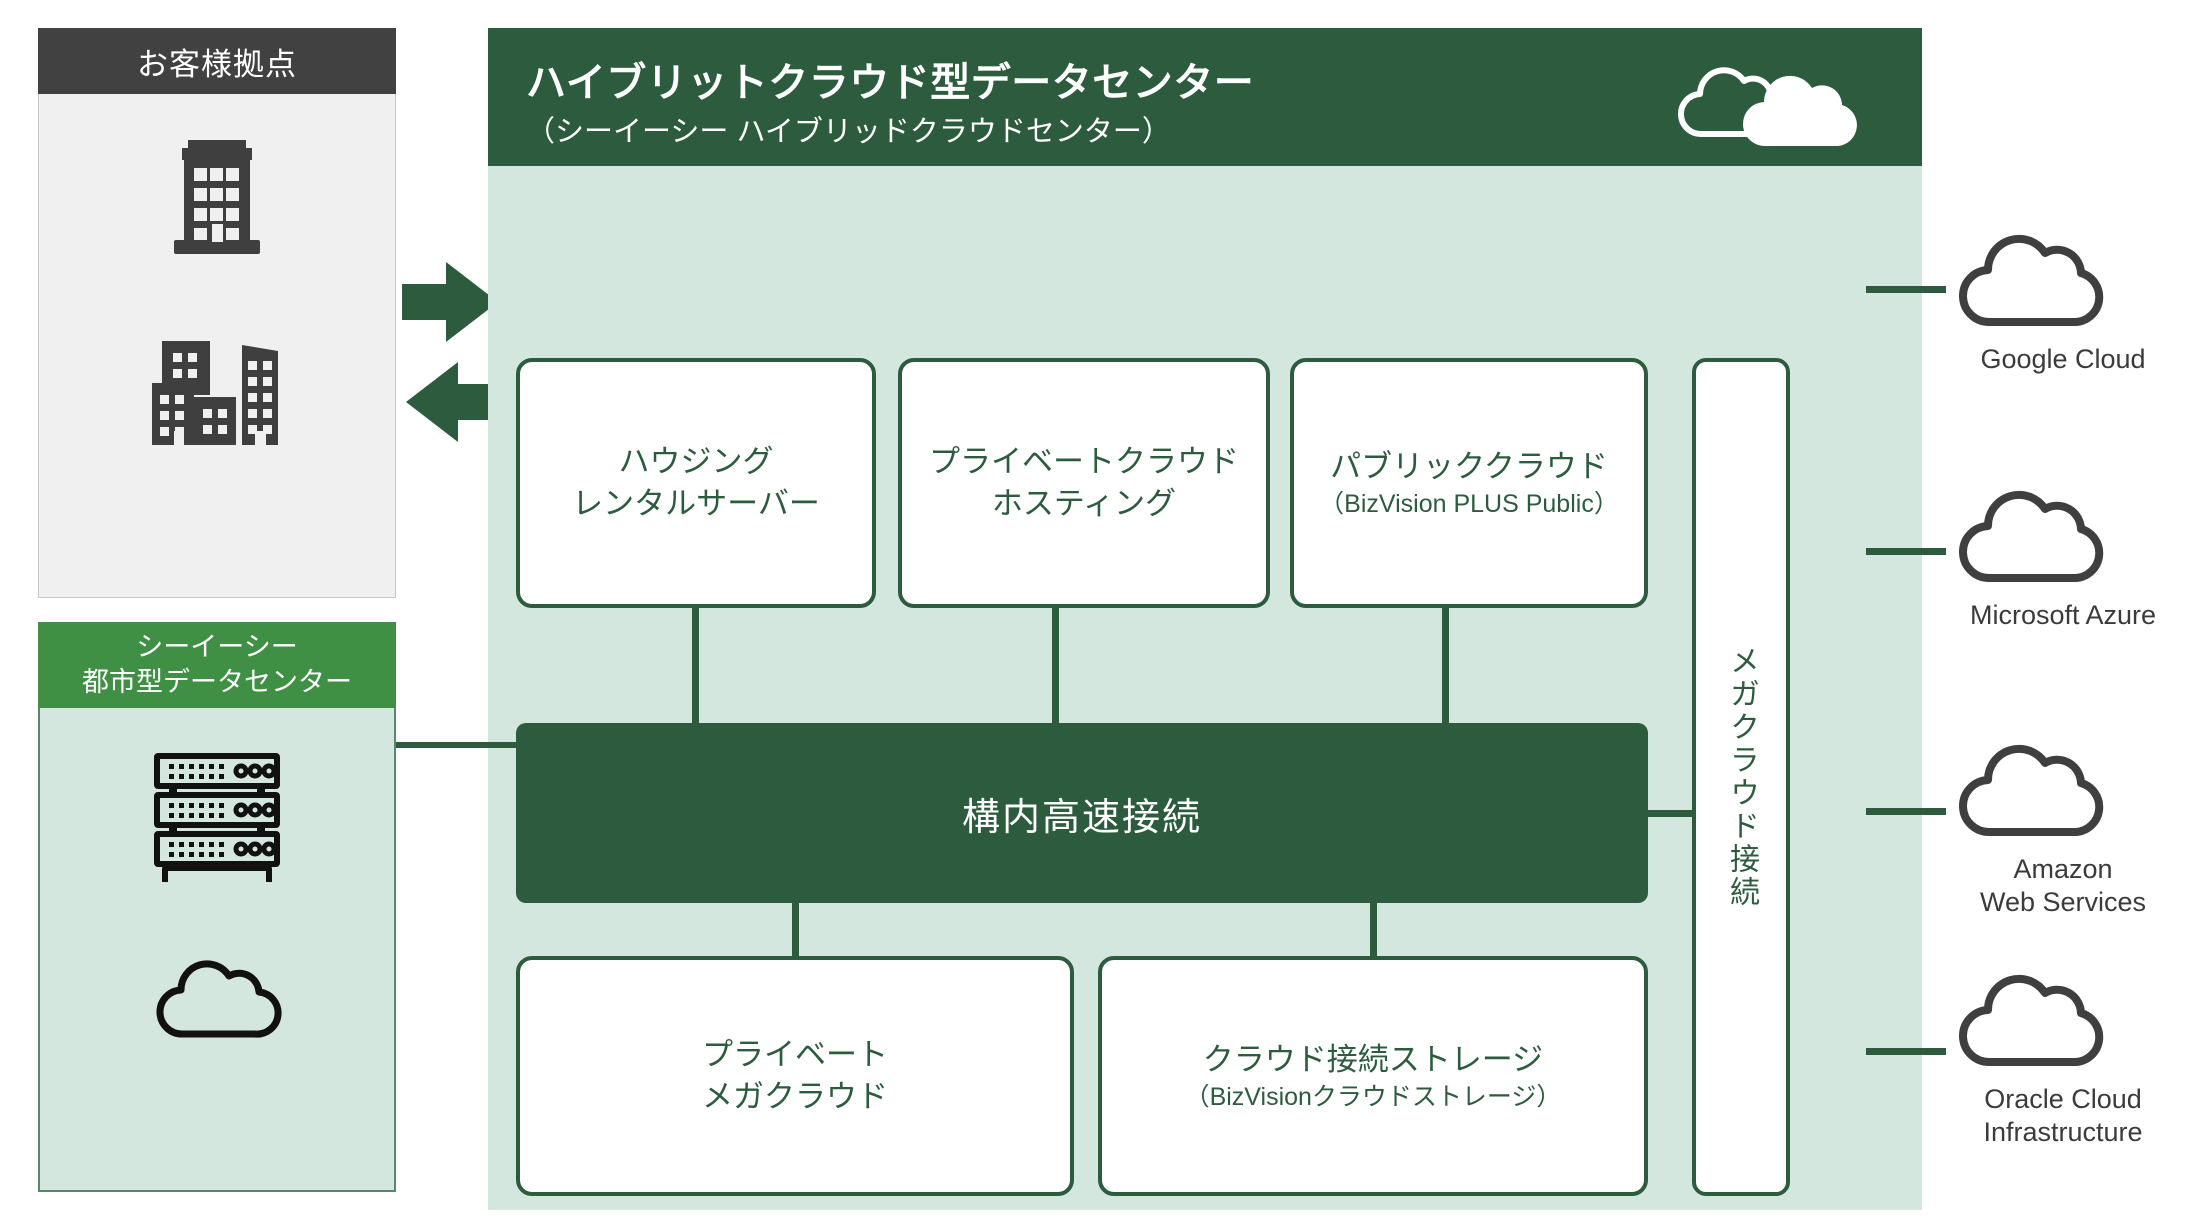 The height and width of the screenshot is (1217, 2198). Describe the element at coordinates (1373, 1059) in the screenshot. I see `service-box-cloud-storage-line1: クラウド接続ストレージ` at that location.